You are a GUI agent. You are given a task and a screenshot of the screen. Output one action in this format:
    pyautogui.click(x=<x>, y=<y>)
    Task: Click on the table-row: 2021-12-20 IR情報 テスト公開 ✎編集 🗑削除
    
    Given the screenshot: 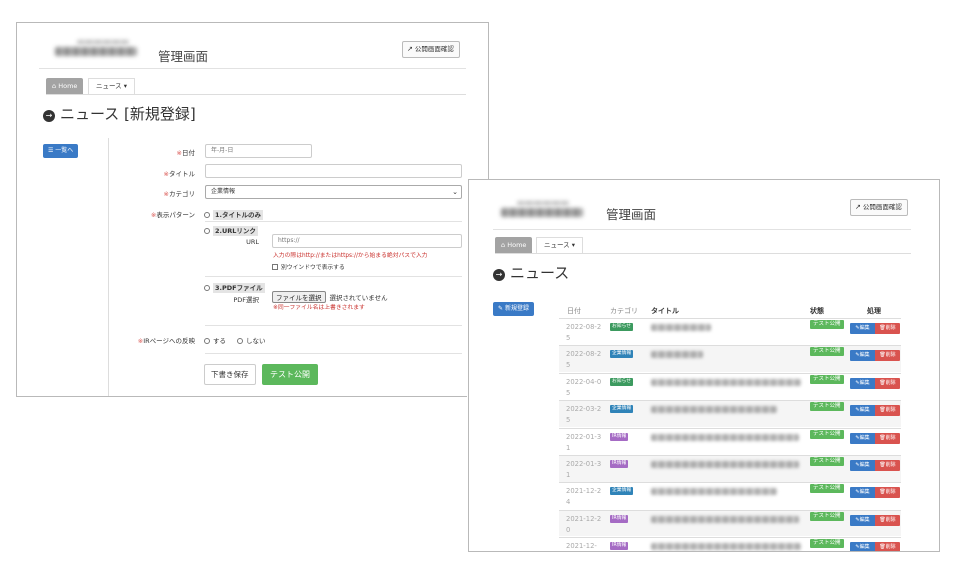 What is the action you would take?
    pyautogui.click(x=730, y=523)
    